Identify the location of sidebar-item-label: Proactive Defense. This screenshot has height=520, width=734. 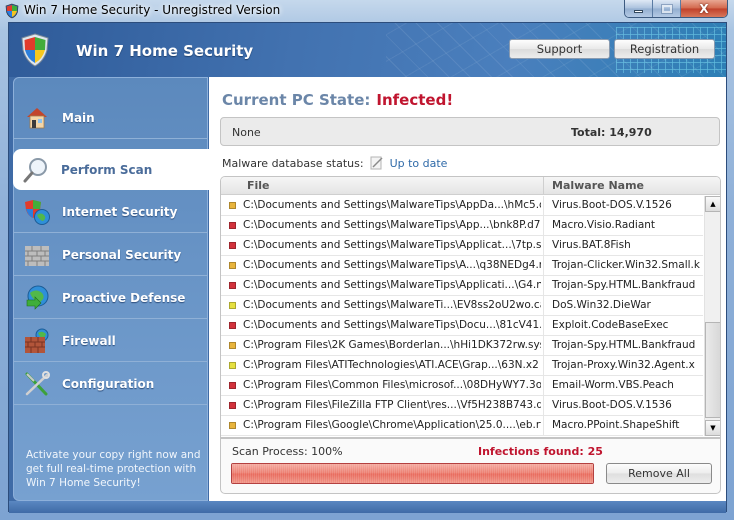
(124, 298).